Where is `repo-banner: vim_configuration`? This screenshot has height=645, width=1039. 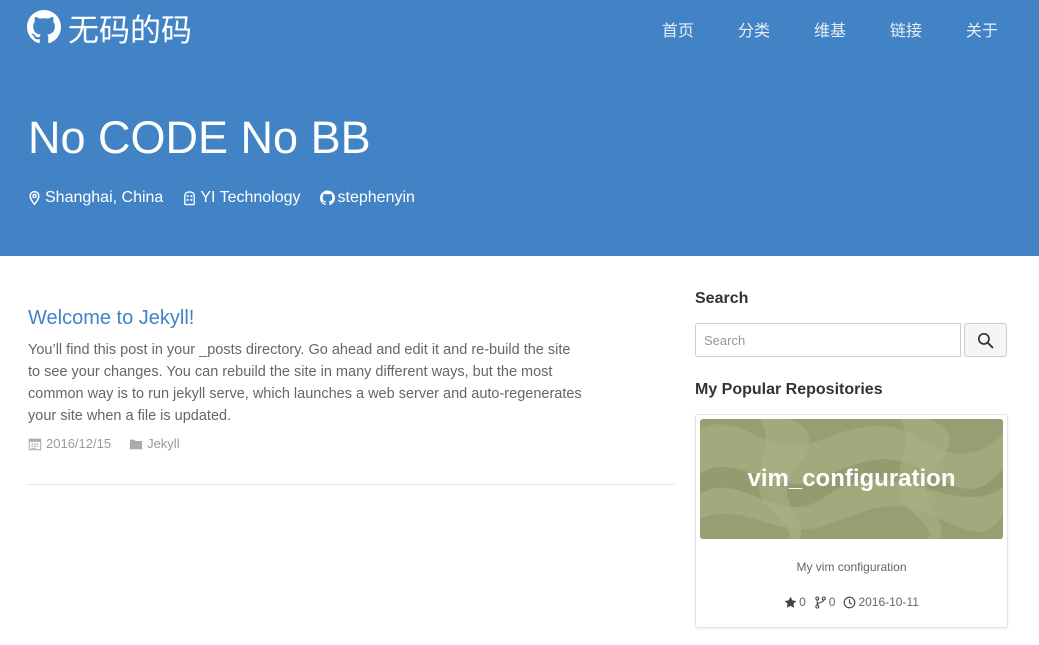
repo-banner: vim_configuration is located at coordinates (851, 479).